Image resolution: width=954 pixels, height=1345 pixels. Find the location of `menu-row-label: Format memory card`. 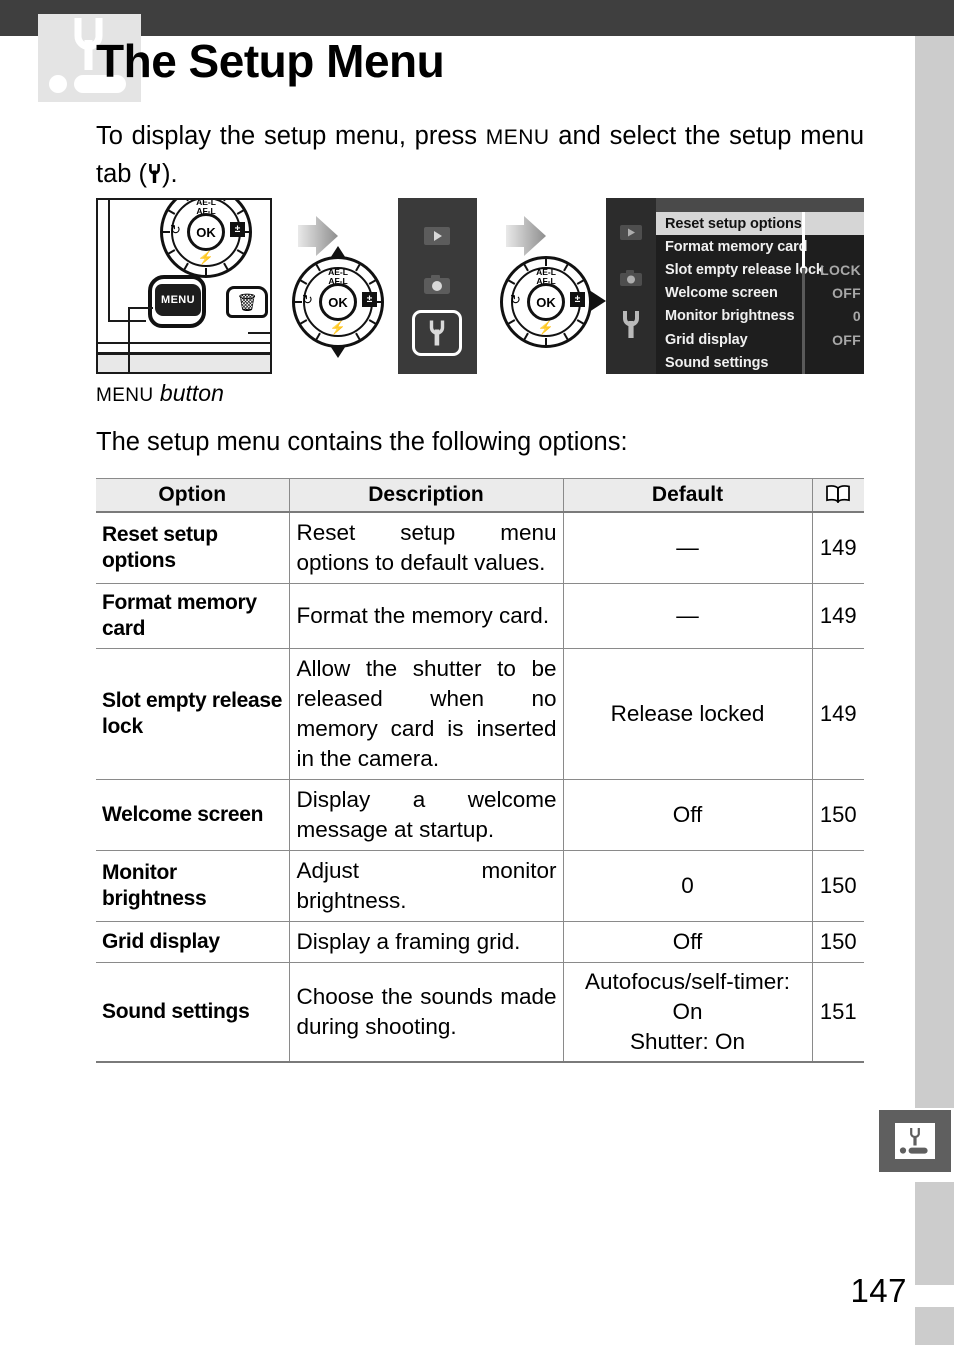

menu-row-label: Format memory card is located at coordinates (736, 246).